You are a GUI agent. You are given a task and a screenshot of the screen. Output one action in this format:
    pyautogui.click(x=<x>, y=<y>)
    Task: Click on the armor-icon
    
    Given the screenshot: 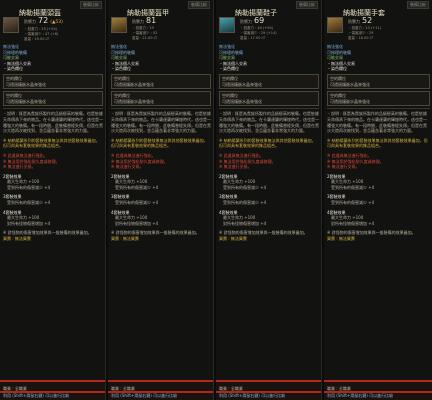 What is the action you would take?
    pyautogui.click(x=119, y=25)
    